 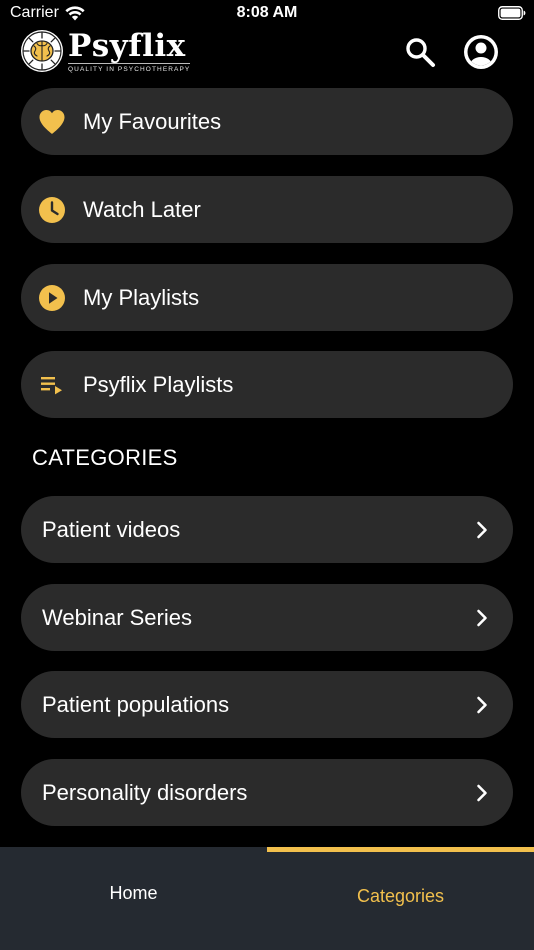 I want to click on logo-tagline: QUALITY IN PSYCHOTHERAPY, so click(x=129, y=67).